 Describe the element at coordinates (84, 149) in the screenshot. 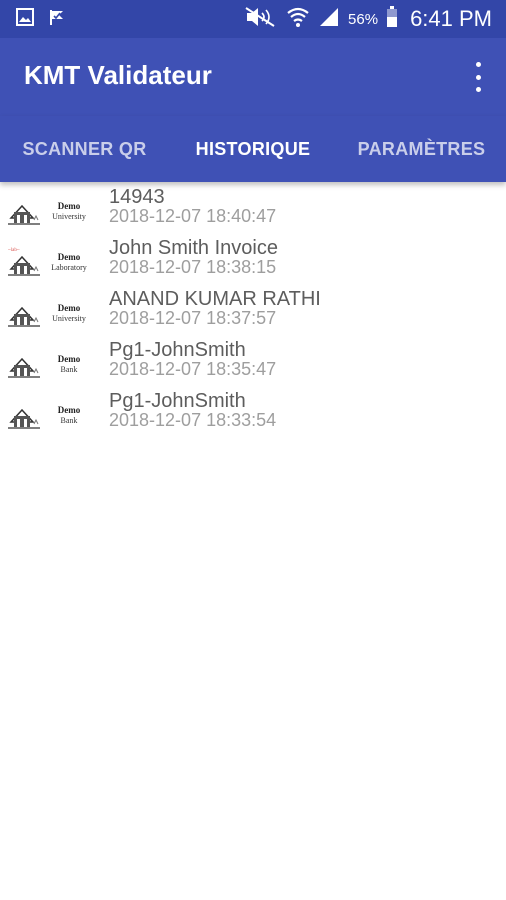

I see `tab-scanner-qr: SCANNER QR` at that location.